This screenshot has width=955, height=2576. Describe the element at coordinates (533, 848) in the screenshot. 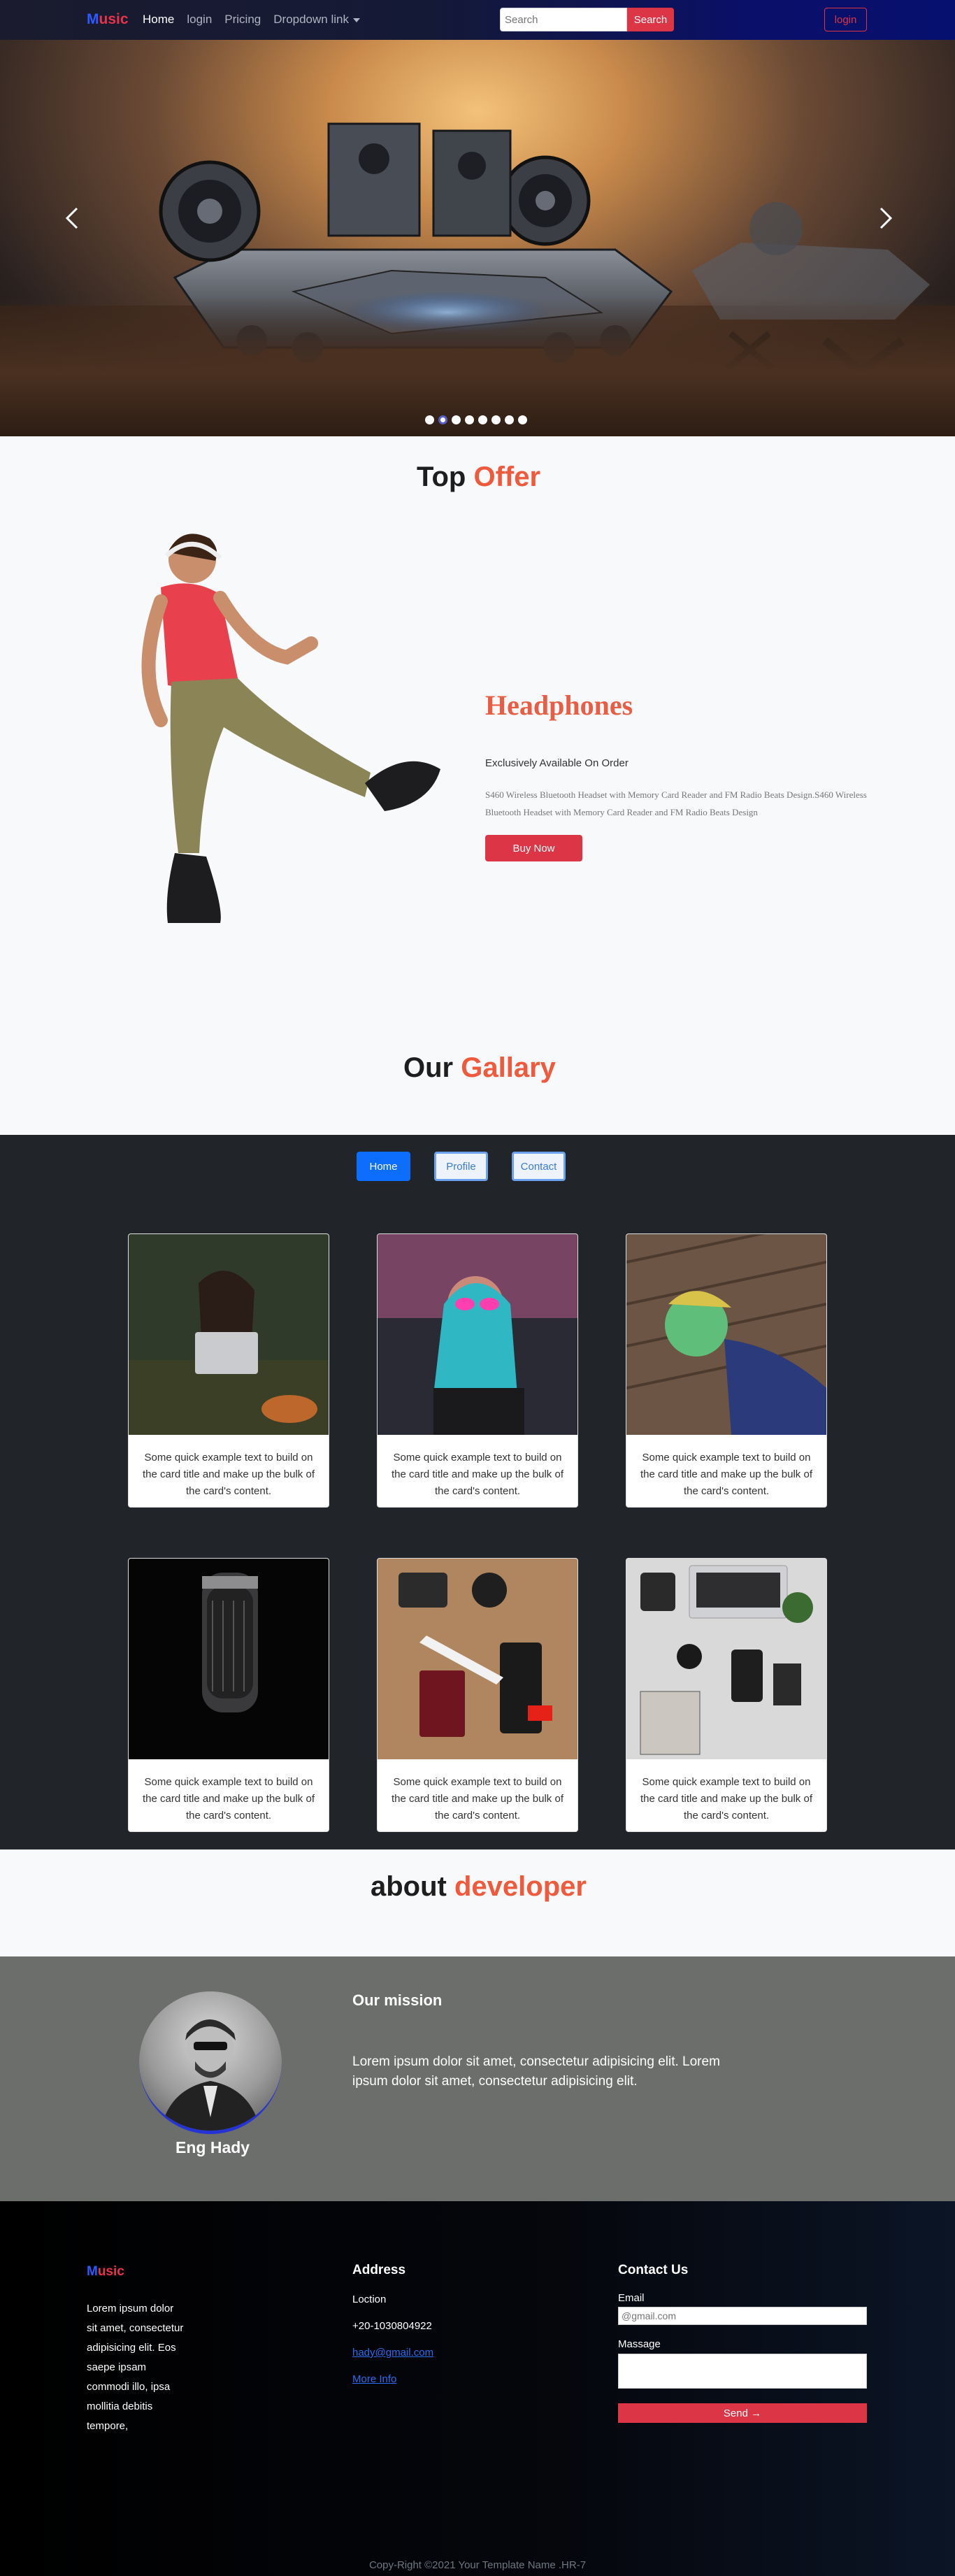

I see `buy-now-button: Buy Now` at that location.